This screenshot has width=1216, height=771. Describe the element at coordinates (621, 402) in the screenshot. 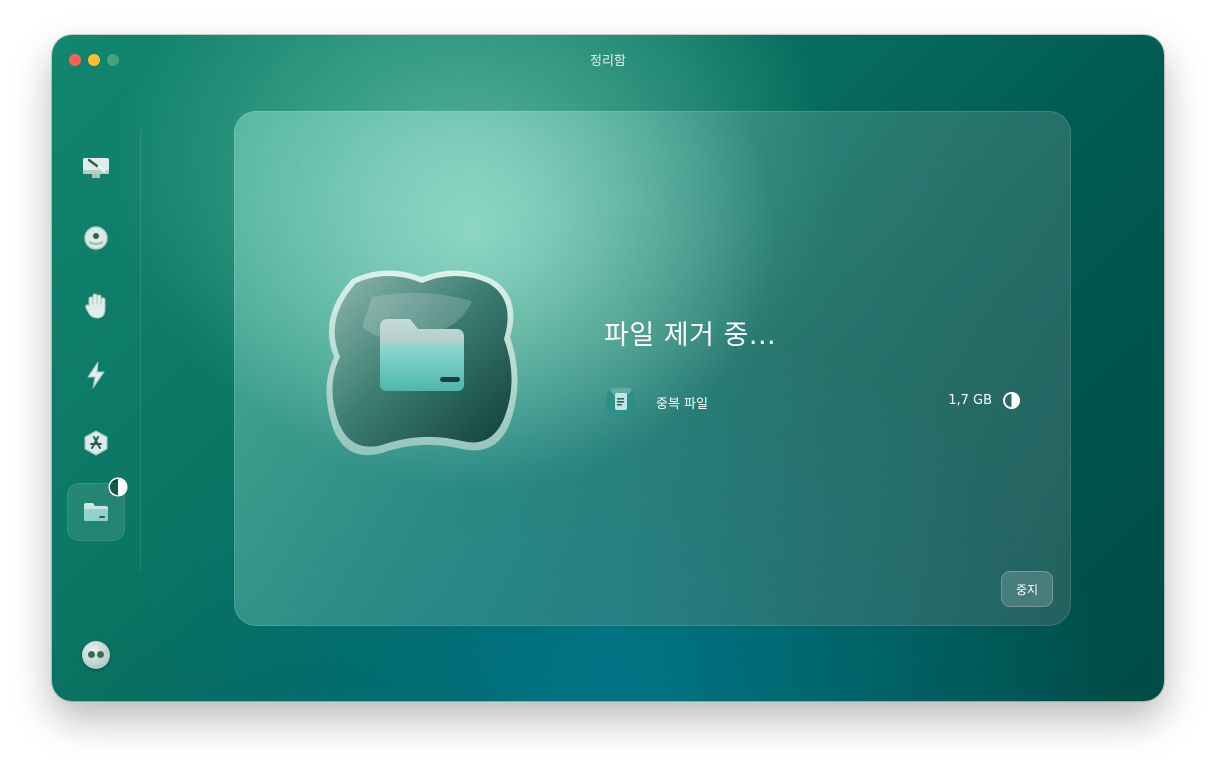

I see `duplicate-file-icon` at that location.